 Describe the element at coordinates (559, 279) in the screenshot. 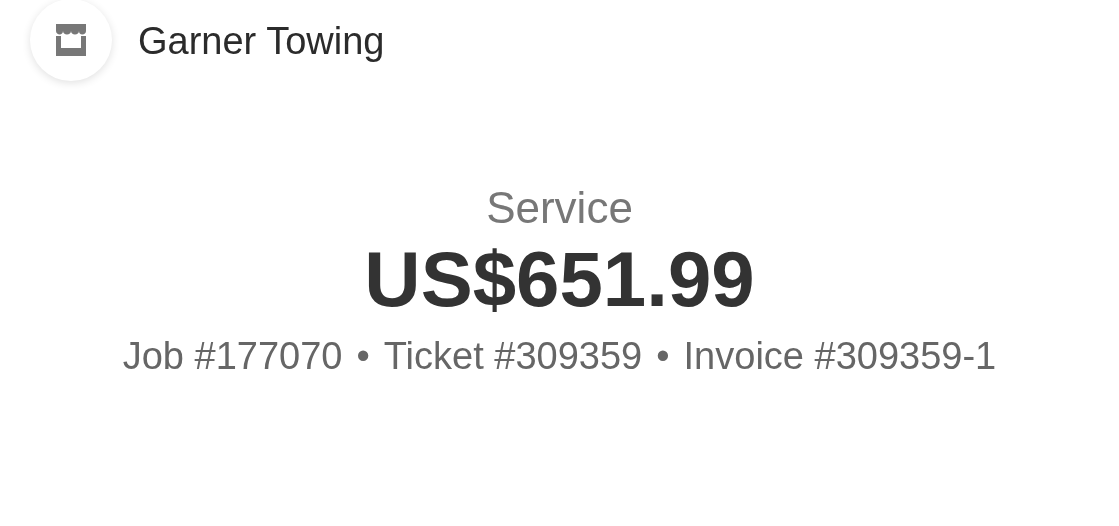

I see `payment-amount: US$651.99` at that location.